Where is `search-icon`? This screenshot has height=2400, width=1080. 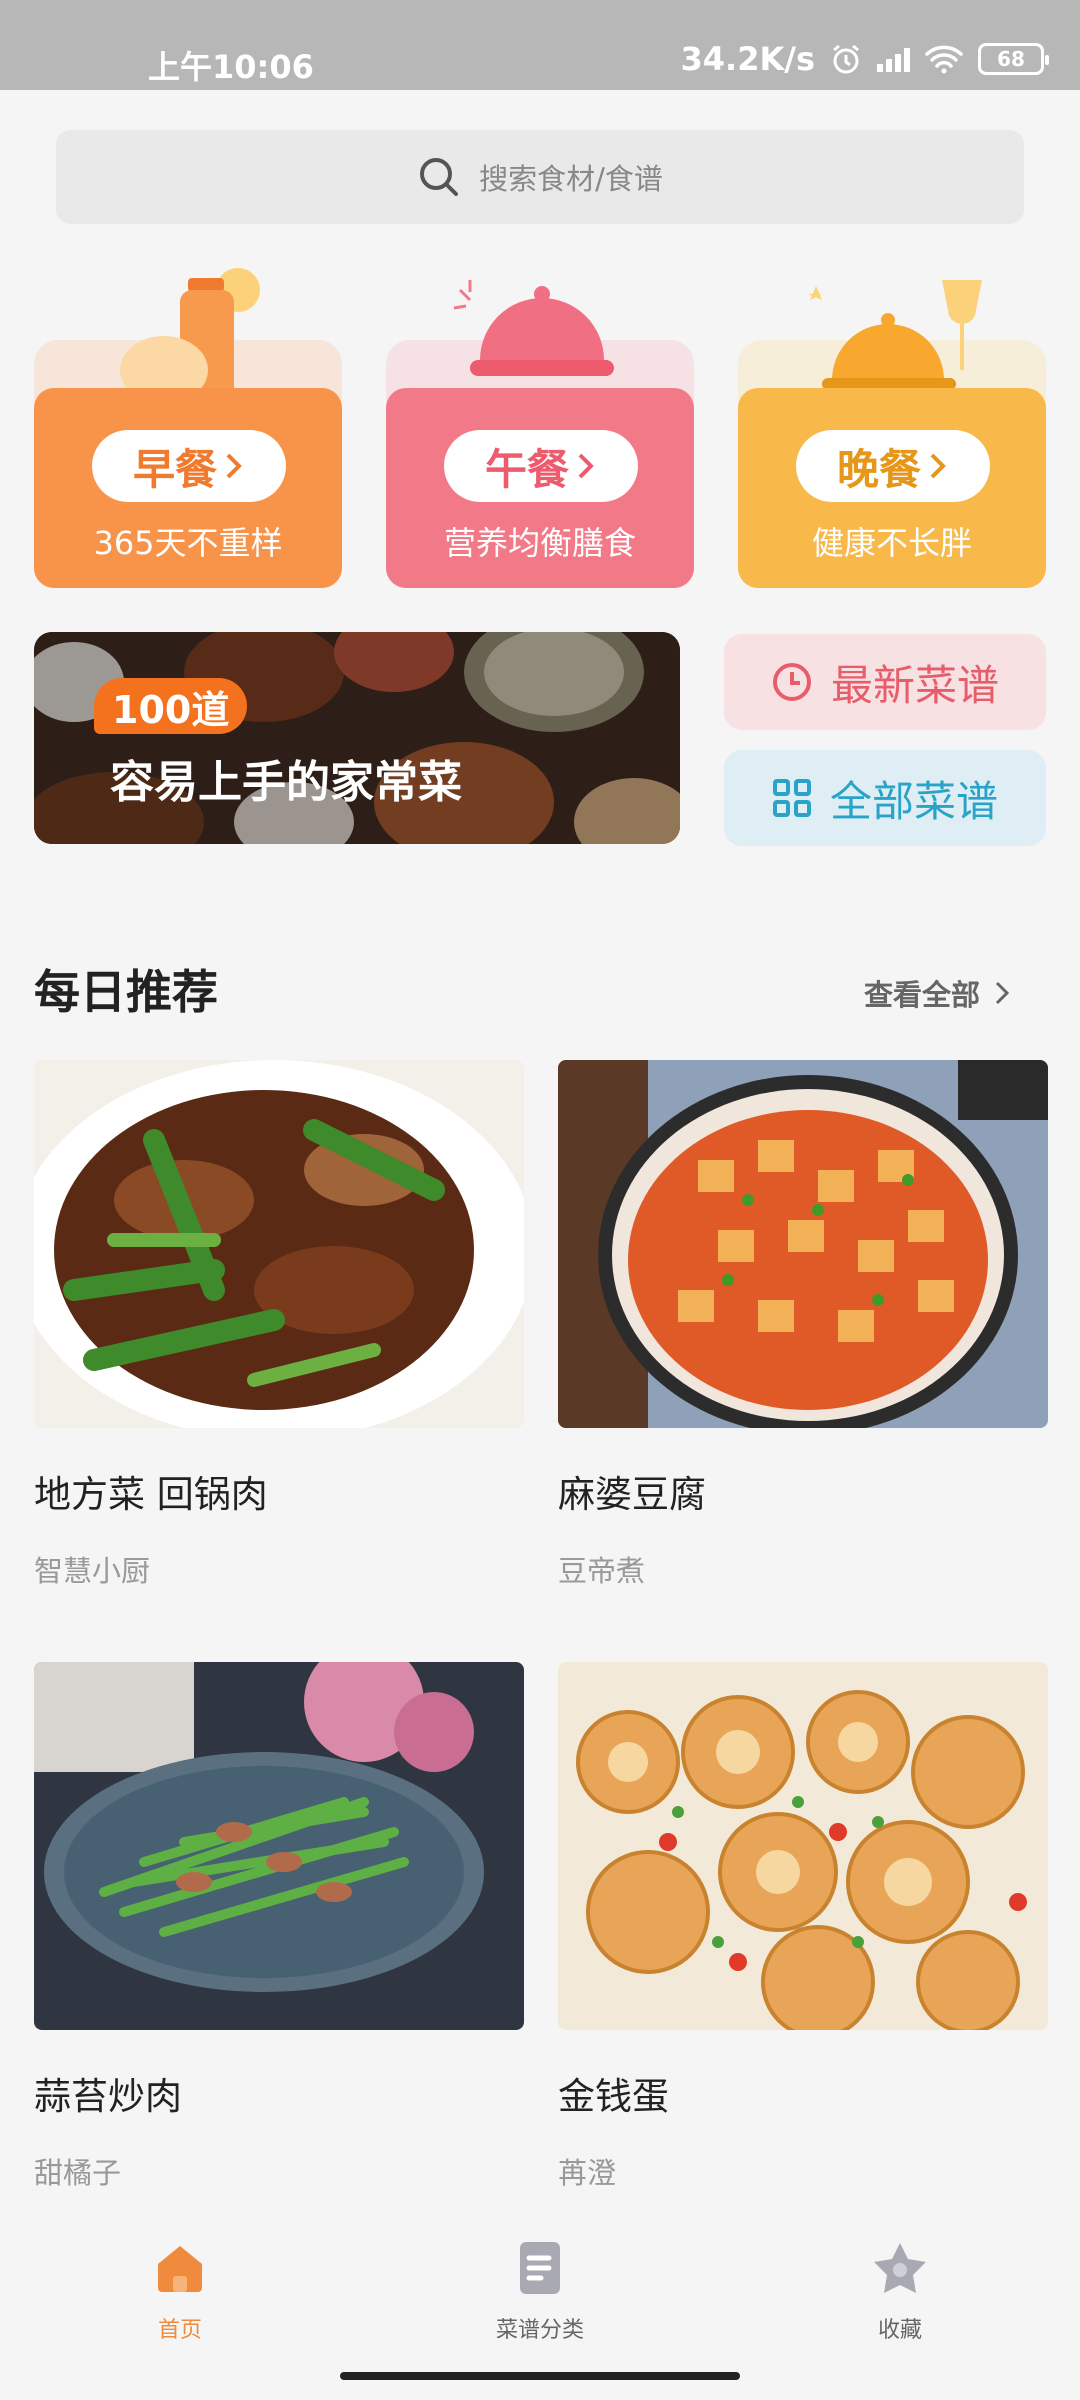 search-icon is located at coordinates (439, 177).